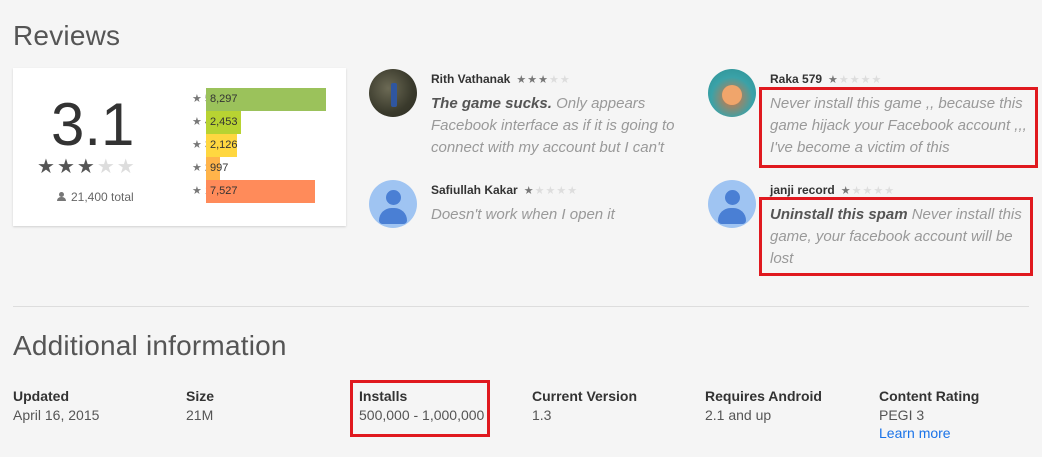  What do you see at coordinates (584, 405) in the screenshot?
I see `info-current-version: Current Version 1.3` at bounding box center [584, 405].